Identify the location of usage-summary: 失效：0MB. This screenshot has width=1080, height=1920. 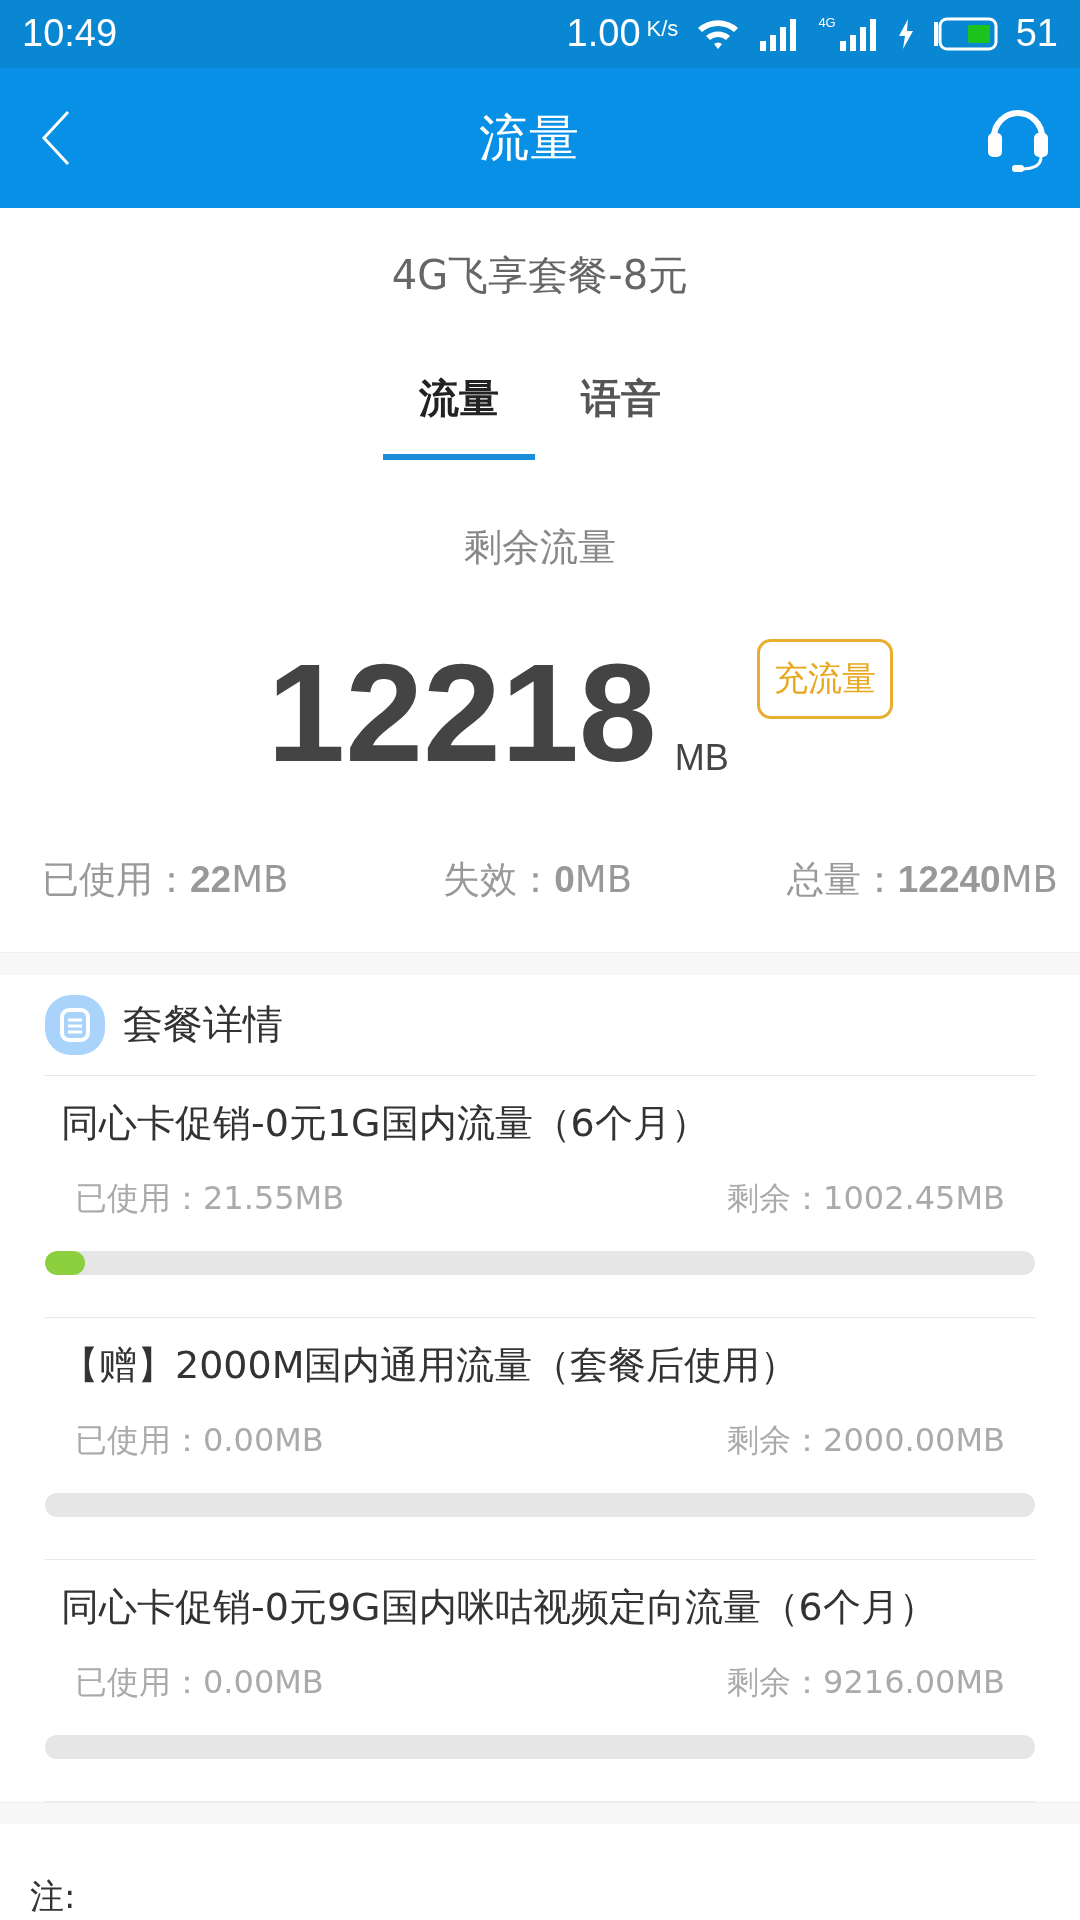
(538, 880).